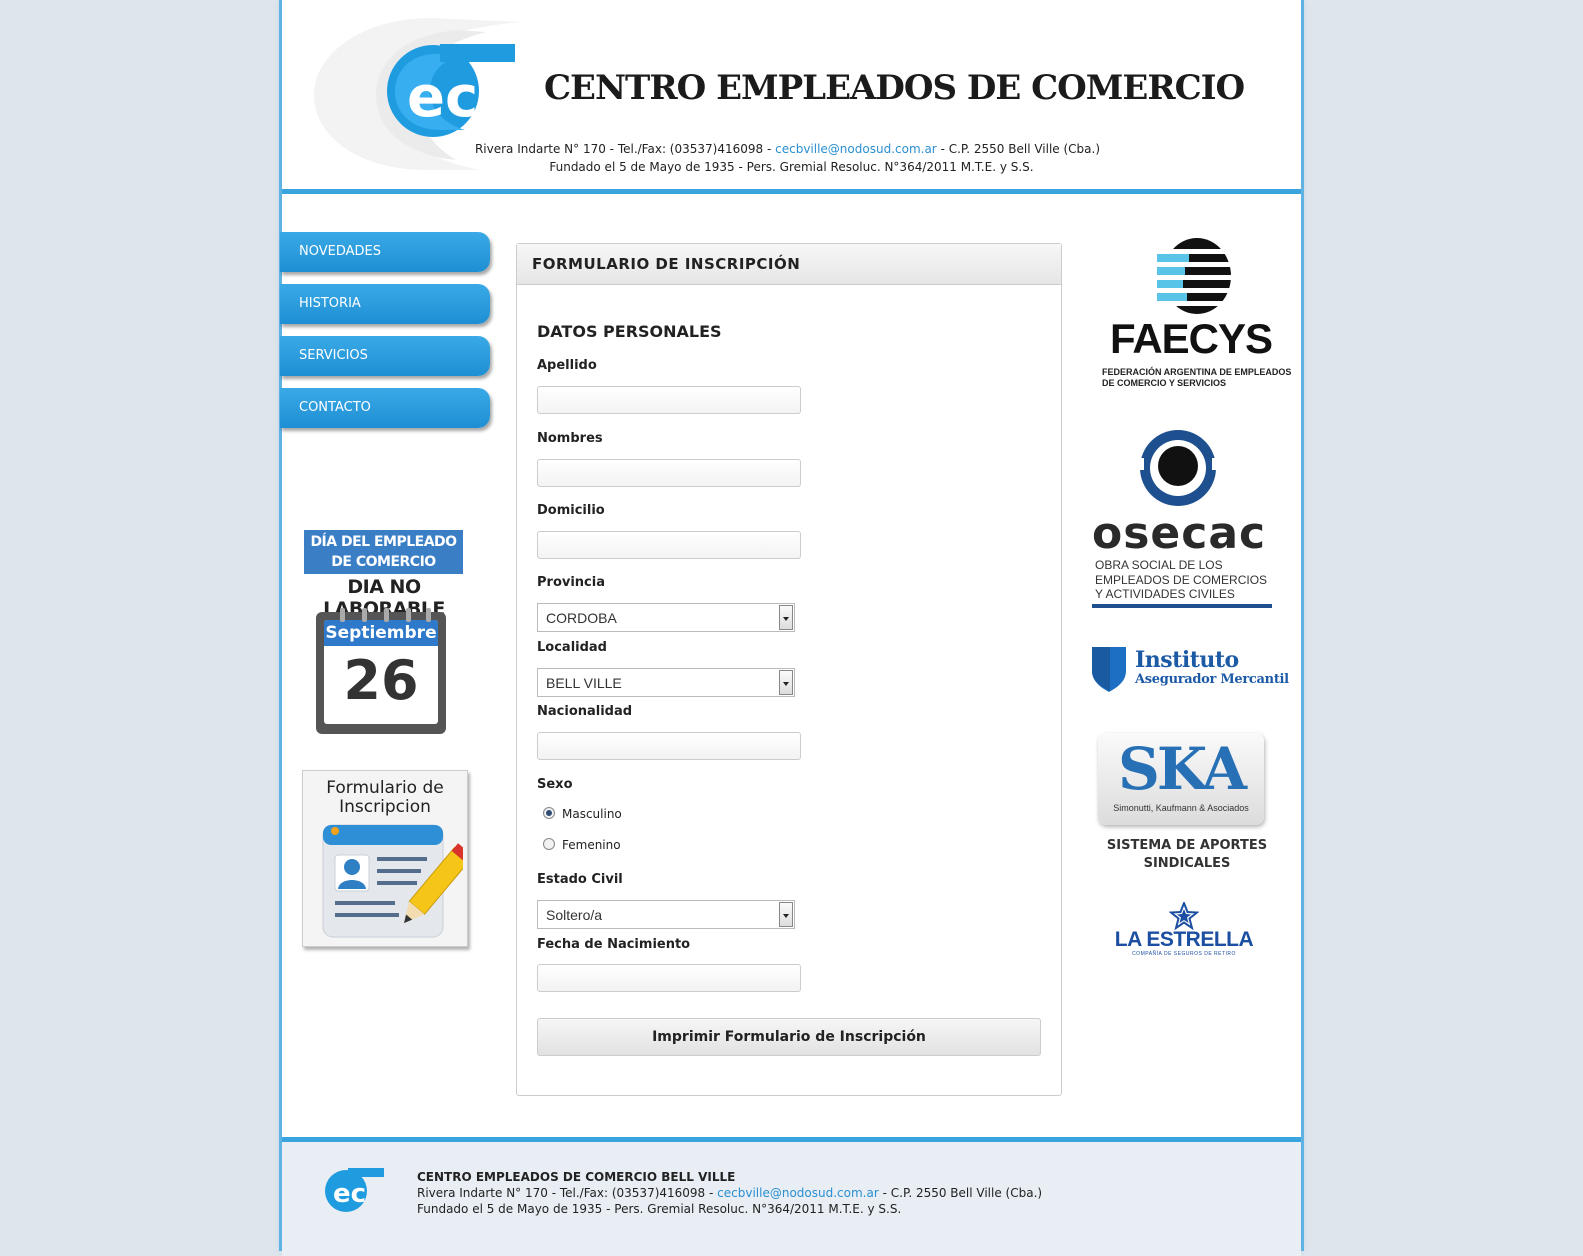  I want to click on star-icon, so click(1184, 916).